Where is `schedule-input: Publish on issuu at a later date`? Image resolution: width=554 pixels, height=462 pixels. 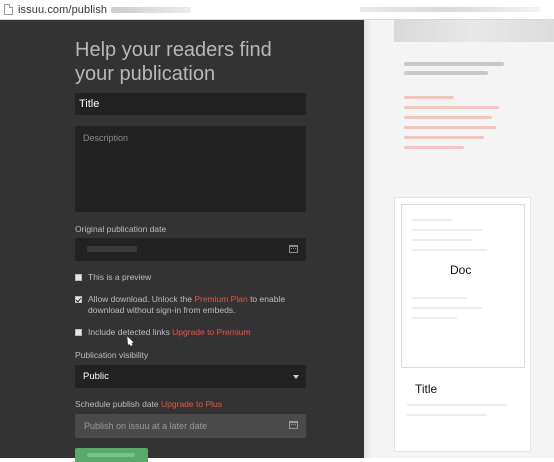
schedule-input: Publish on issuu at a later date is located at coordinates (190, 426).